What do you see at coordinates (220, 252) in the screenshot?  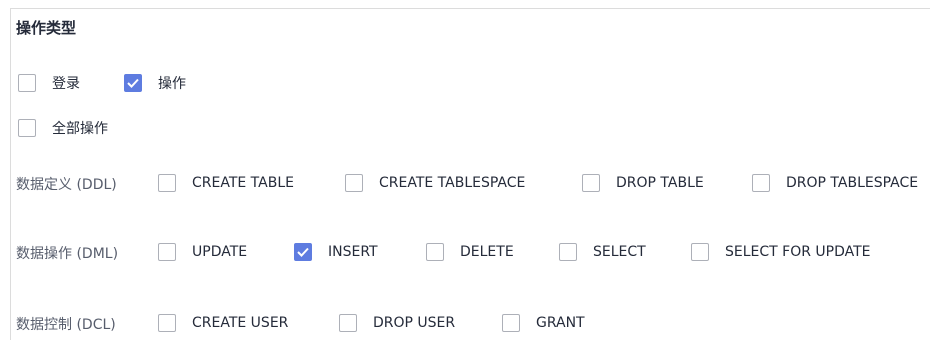 I see `option-label: UPDATE` at bounding box center [220, 252].